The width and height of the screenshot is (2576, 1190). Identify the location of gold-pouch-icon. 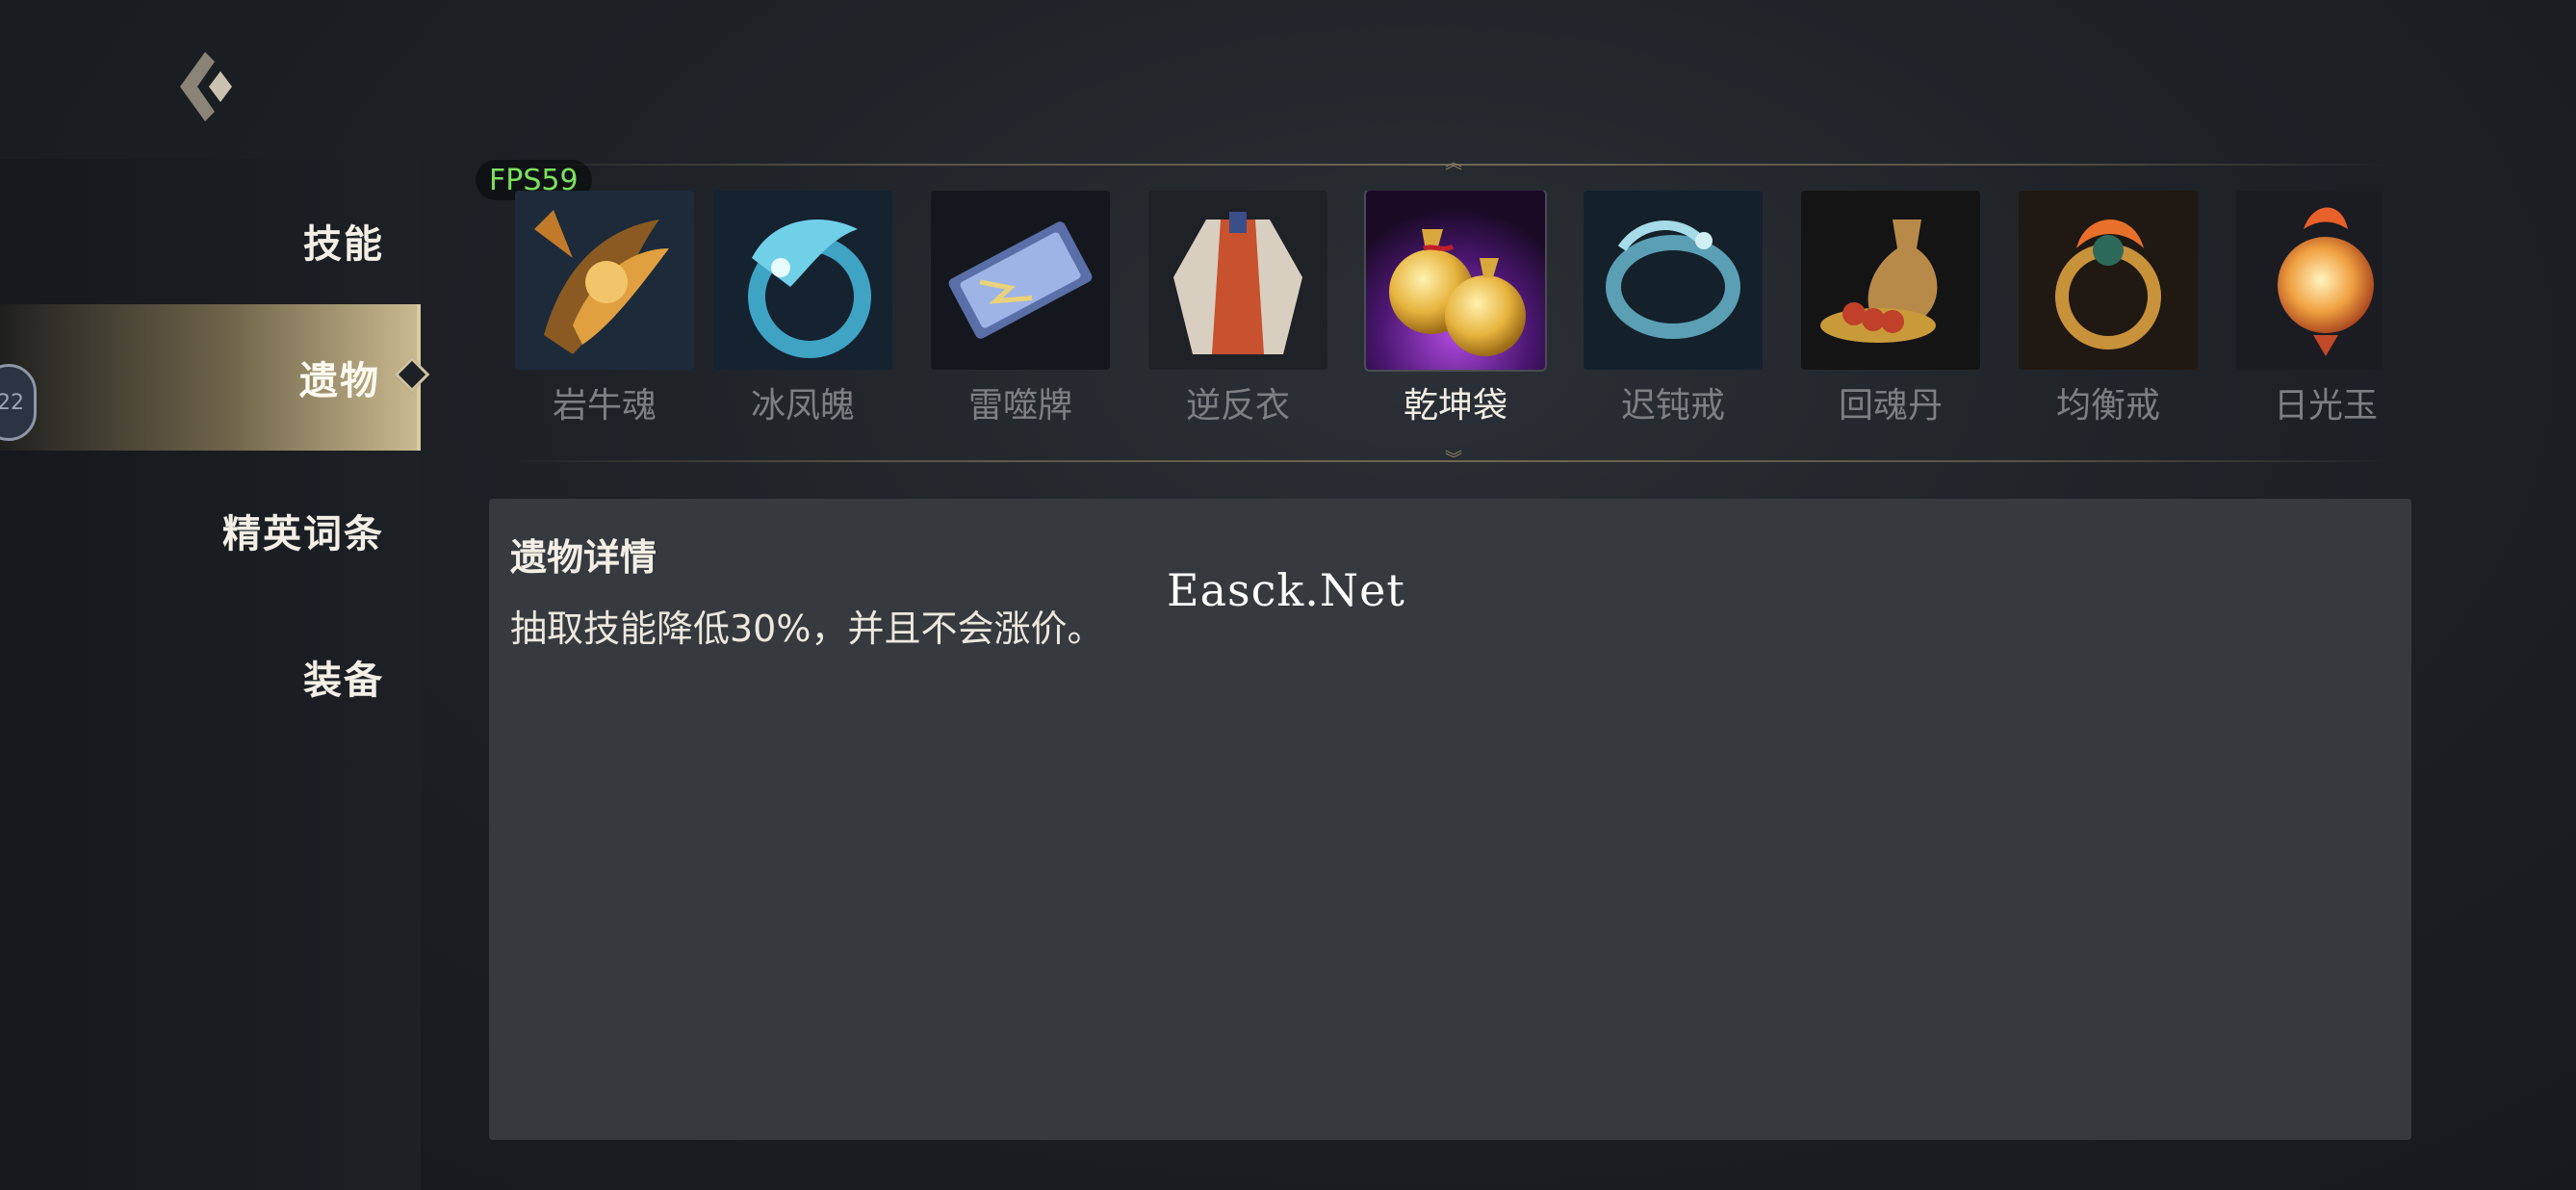
(1455, 280).